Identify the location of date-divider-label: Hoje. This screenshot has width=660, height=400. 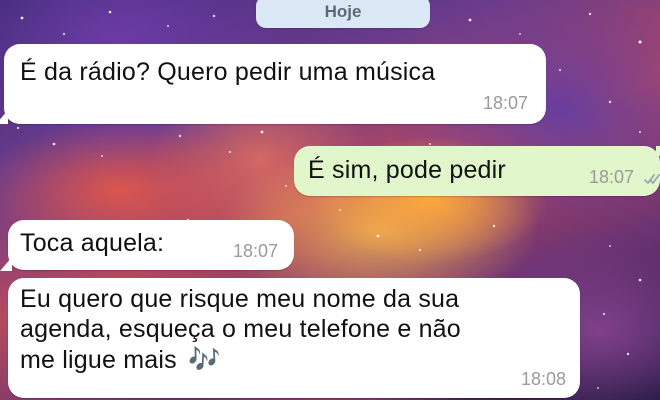
(343, 11).